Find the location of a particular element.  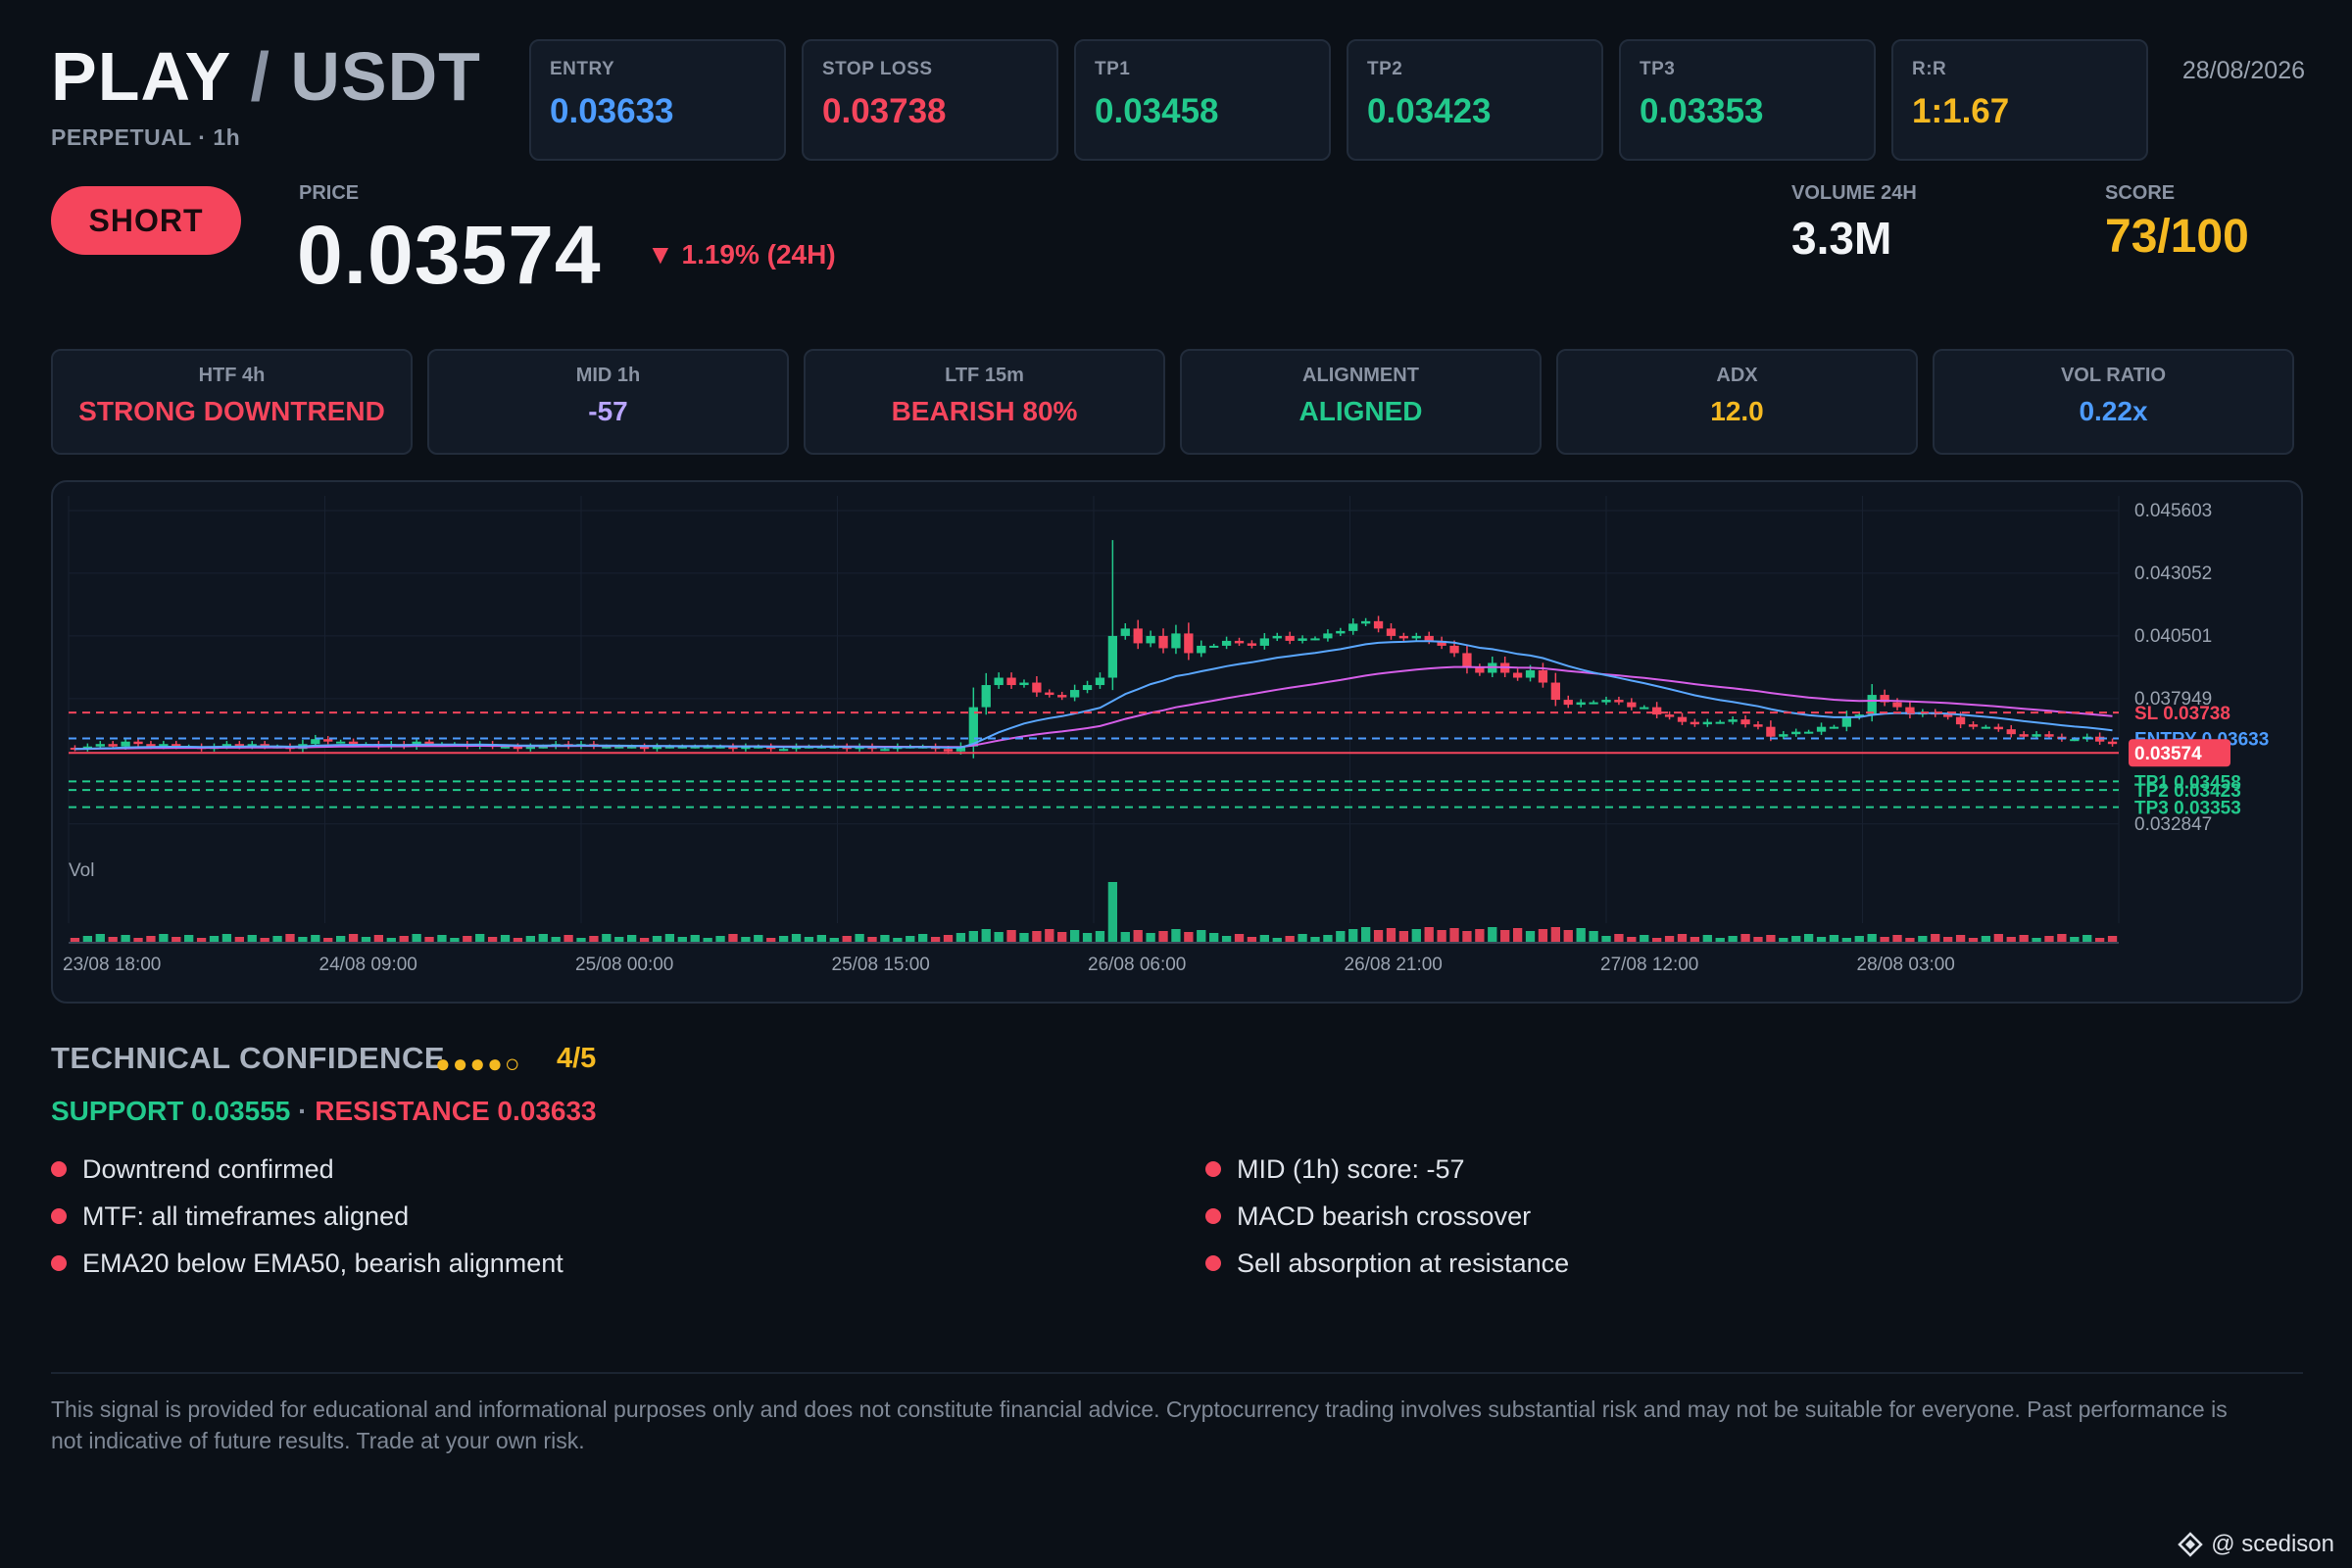

alignment-value: ALIGNED is located at coordinates (1360, 411).